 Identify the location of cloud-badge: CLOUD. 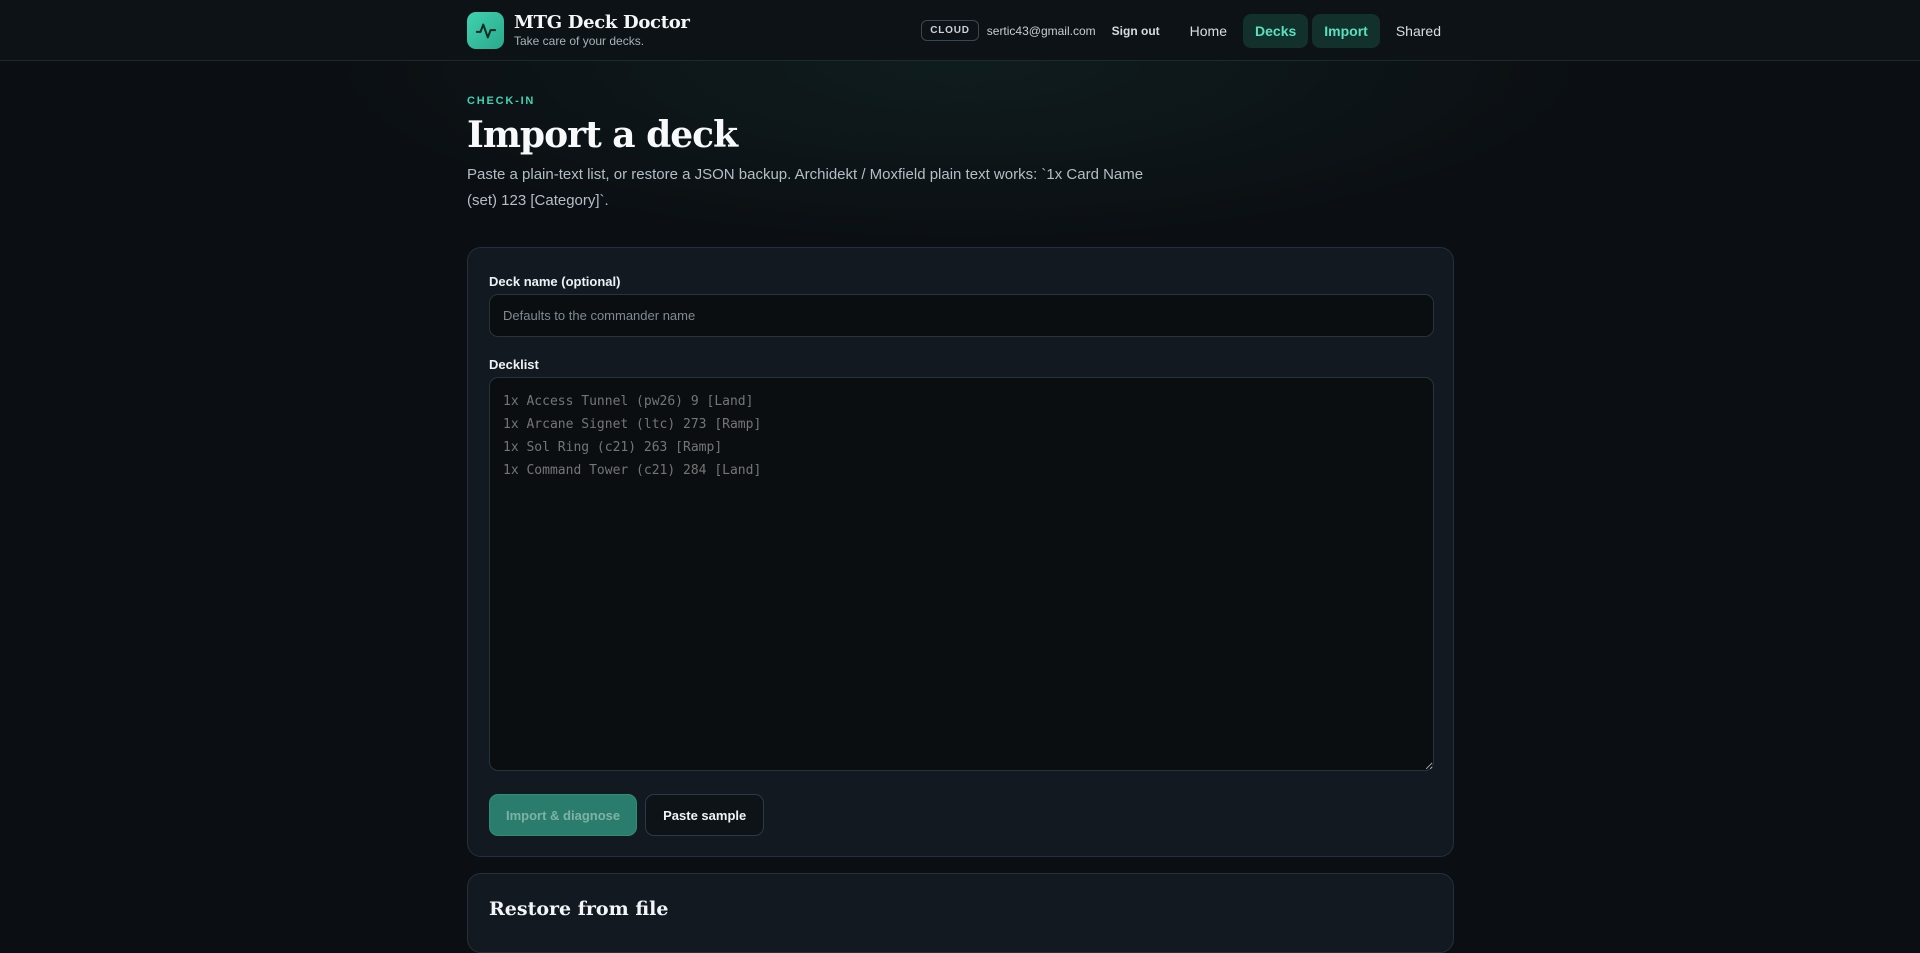
(950, 30).